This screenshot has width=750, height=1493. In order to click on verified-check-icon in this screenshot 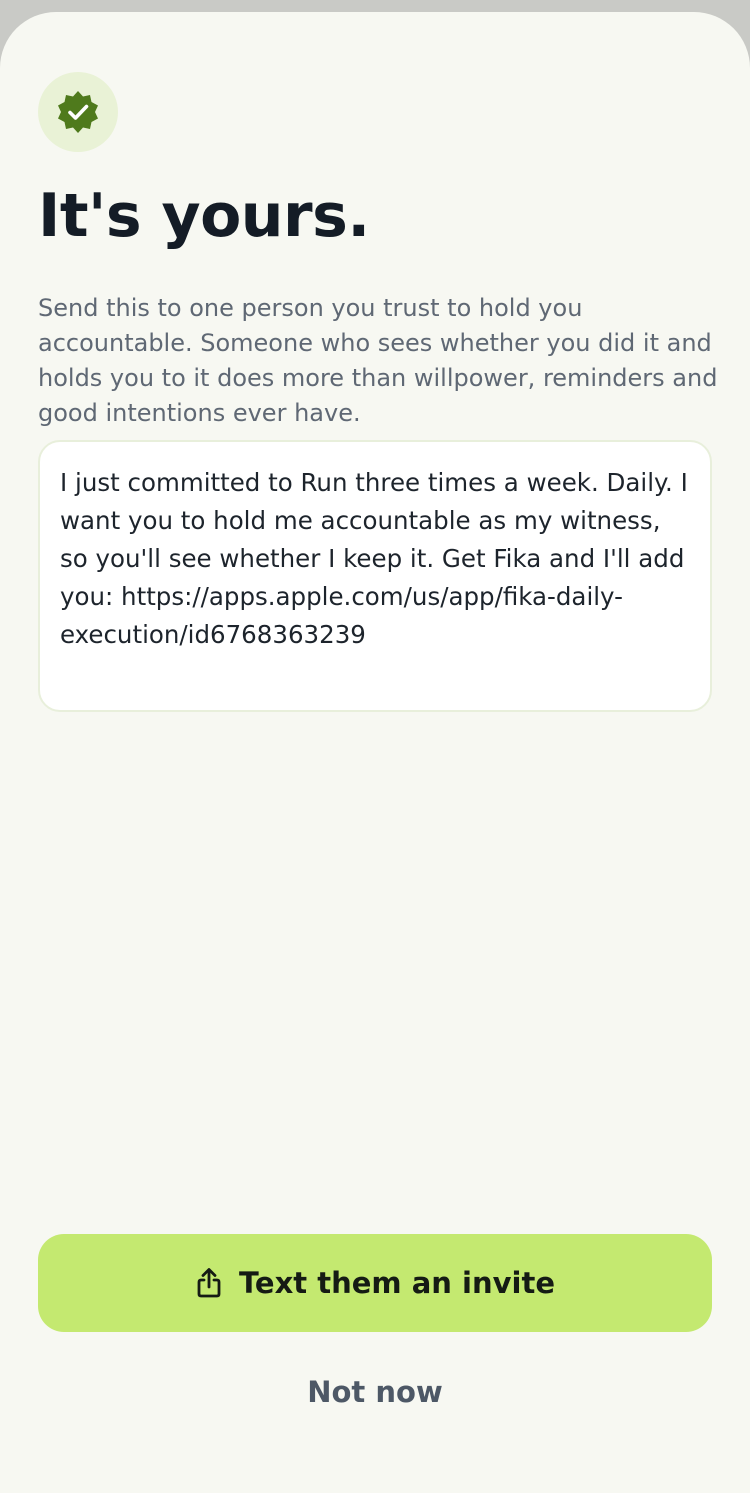, I will do `click(78, 112)`.